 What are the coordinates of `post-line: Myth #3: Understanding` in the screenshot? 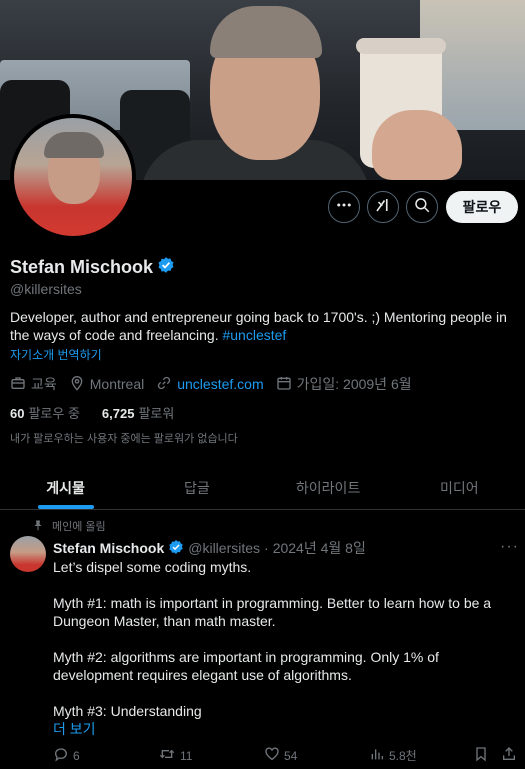 It's located at (127, 711).